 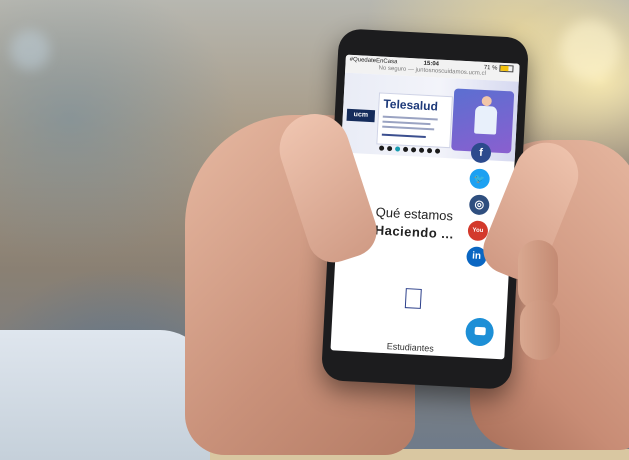 What do you see at coordinates (540, 330) in the screenshot?
I see `finger` at bounding box center [540, 330].